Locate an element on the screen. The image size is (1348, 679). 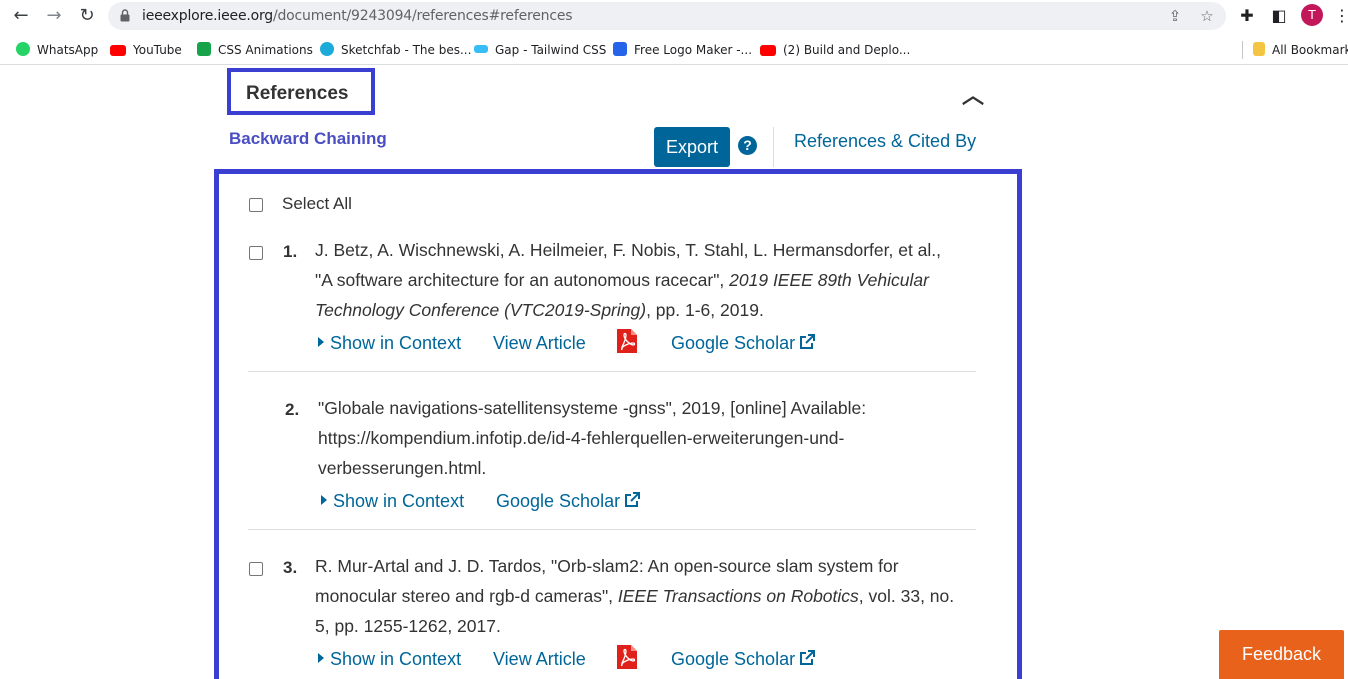
back-arrow-icon: ← is located at coordinates (21, 16).